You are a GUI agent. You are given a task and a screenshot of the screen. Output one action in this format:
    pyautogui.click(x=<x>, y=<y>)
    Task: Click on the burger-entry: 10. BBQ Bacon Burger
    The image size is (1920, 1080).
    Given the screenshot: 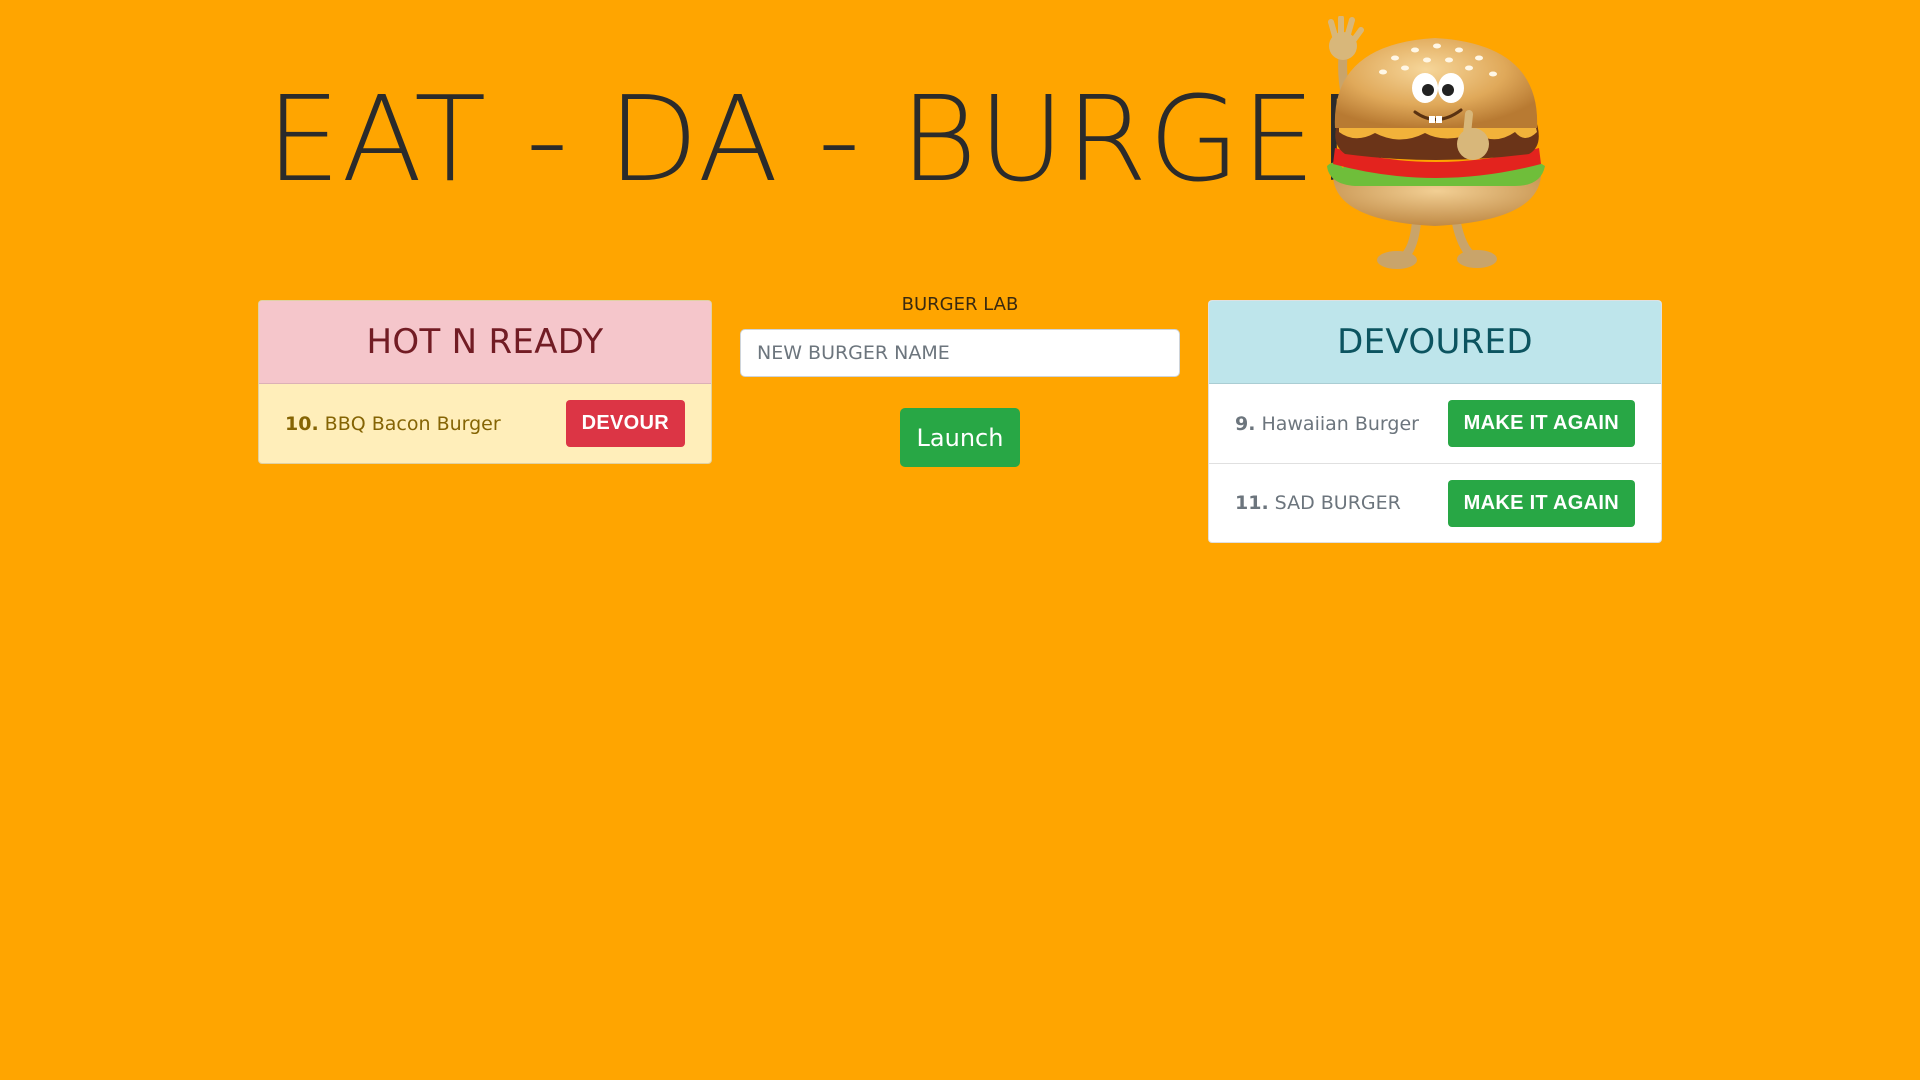 What is the action you would take?
    pyautogui.click(x=393, y=424)
    